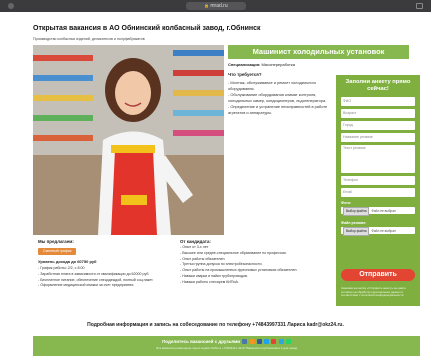  What do you see at coordinates (259, 342) in the screenshot?
I see `fb-icon` at bounding box center [259, 342].